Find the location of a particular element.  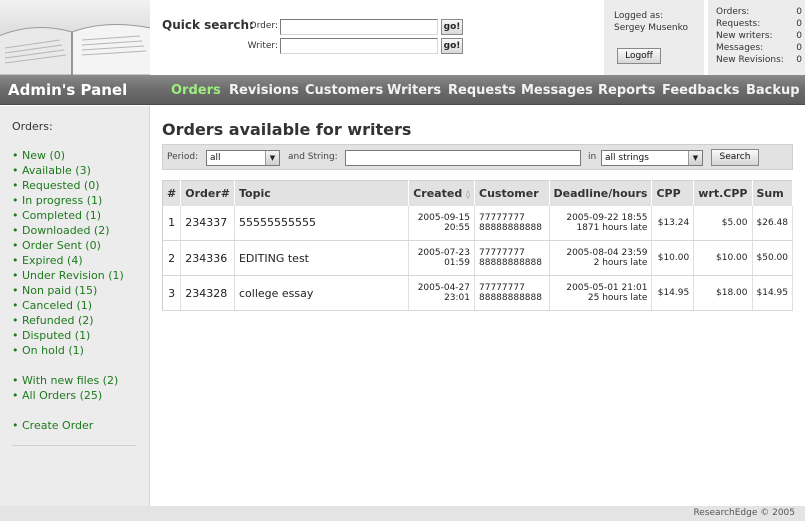

sidebar-item: • Order Sent (0) is located at coordinates (56, 245).